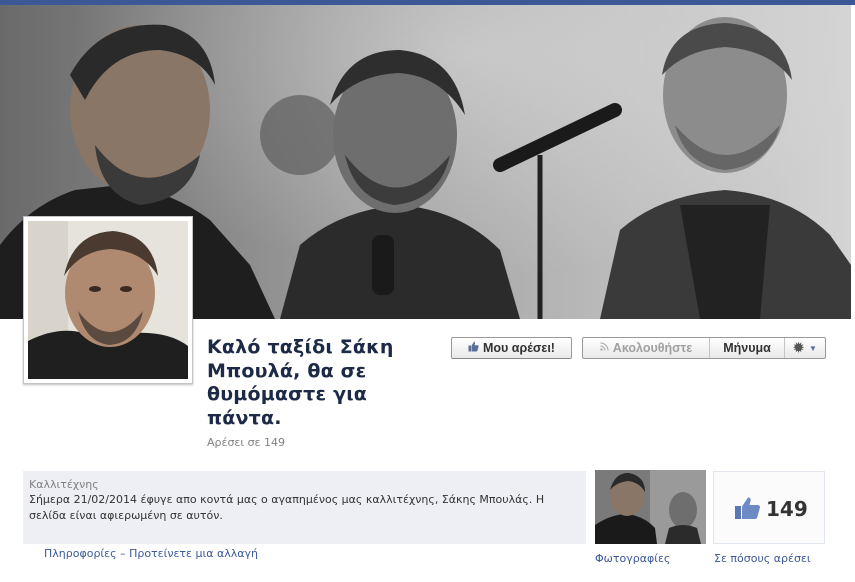 The image size is (855, 582). I want to click on action-button-group: Ακολουθήστε Μήνυμα ✹ ▼, so click(704, 348).